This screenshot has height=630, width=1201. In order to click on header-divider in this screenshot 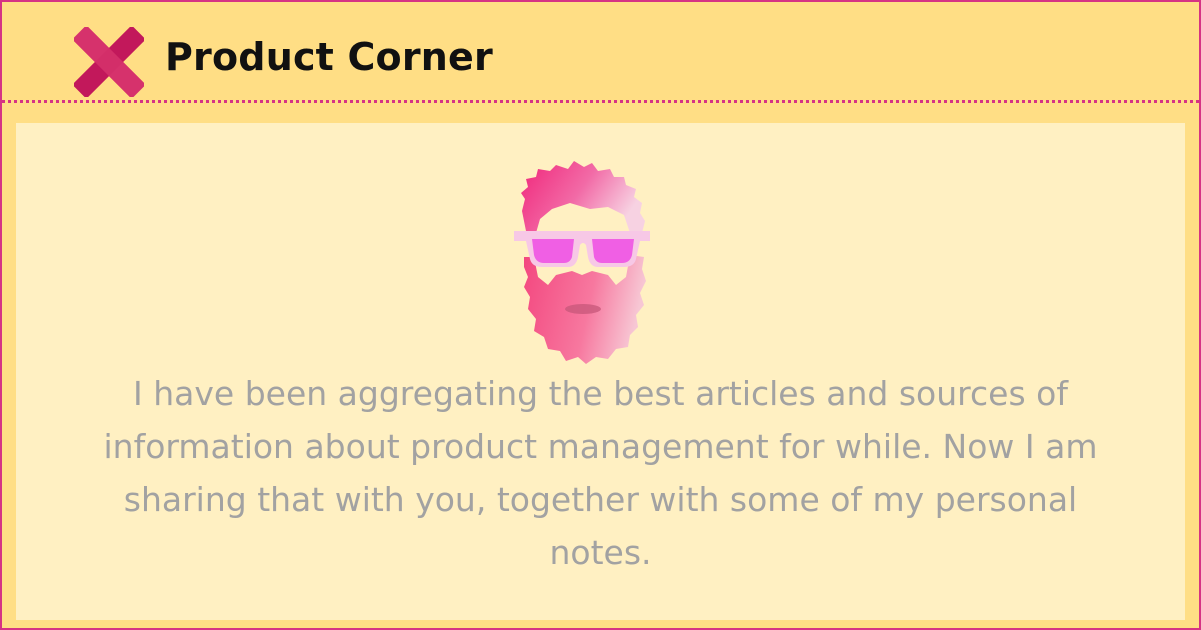, I will do `click(600, 101)`.